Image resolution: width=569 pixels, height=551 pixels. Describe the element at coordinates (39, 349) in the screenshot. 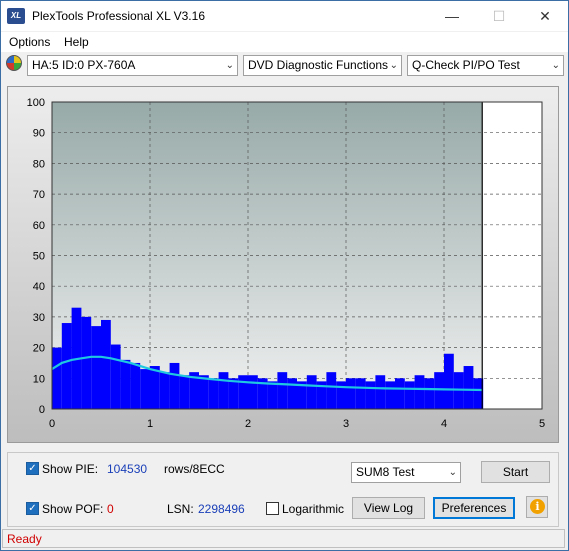

I see `y-tick-label: 20` at that location.